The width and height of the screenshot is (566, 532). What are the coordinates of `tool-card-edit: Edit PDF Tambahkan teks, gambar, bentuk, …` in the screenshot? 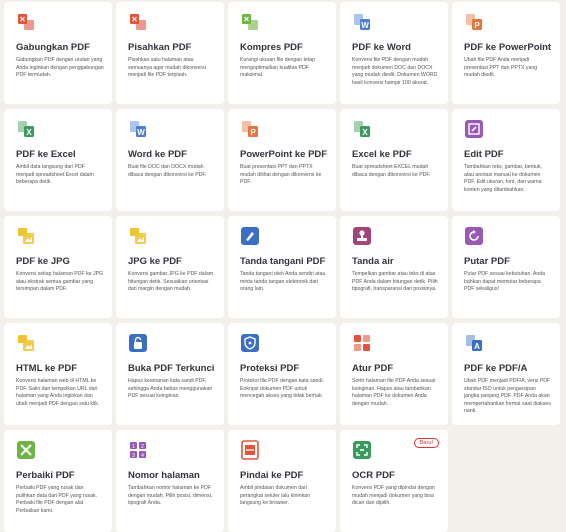 It's located at (506, 160).